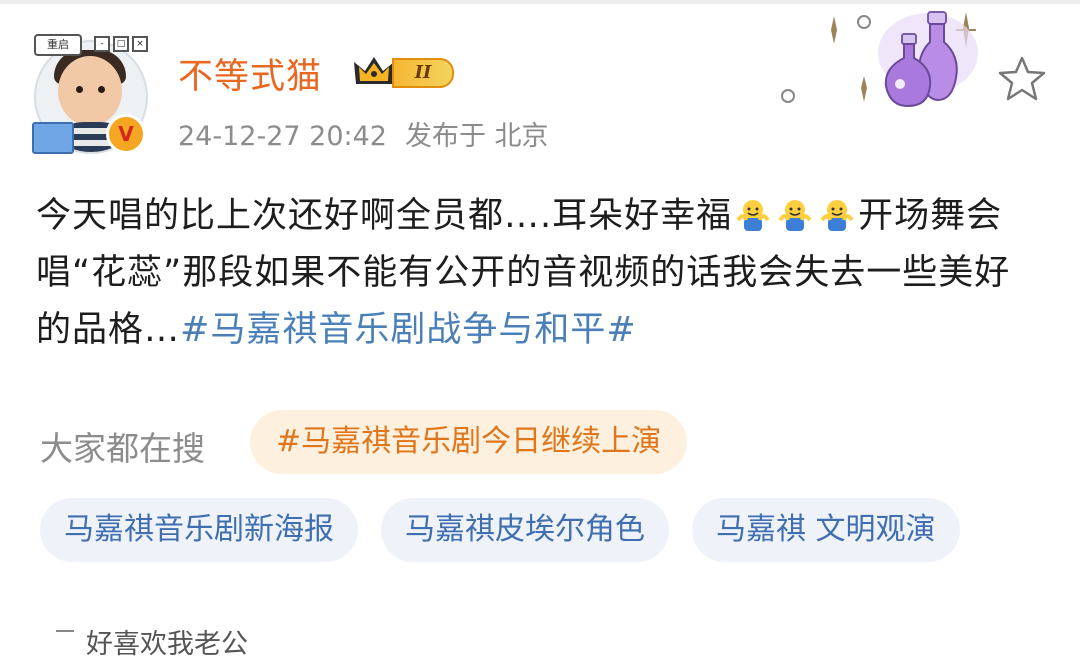 The image size is (1080, 661). Describe the element at coordinates (476, 136) in the screenshot. I see `post-location: 发布于 北京` at that location.